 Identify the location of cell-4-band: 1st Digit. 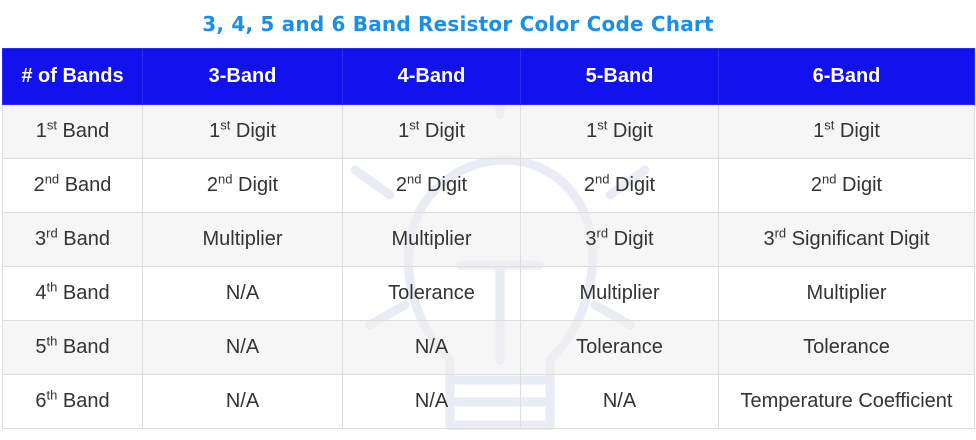
(431, 131).